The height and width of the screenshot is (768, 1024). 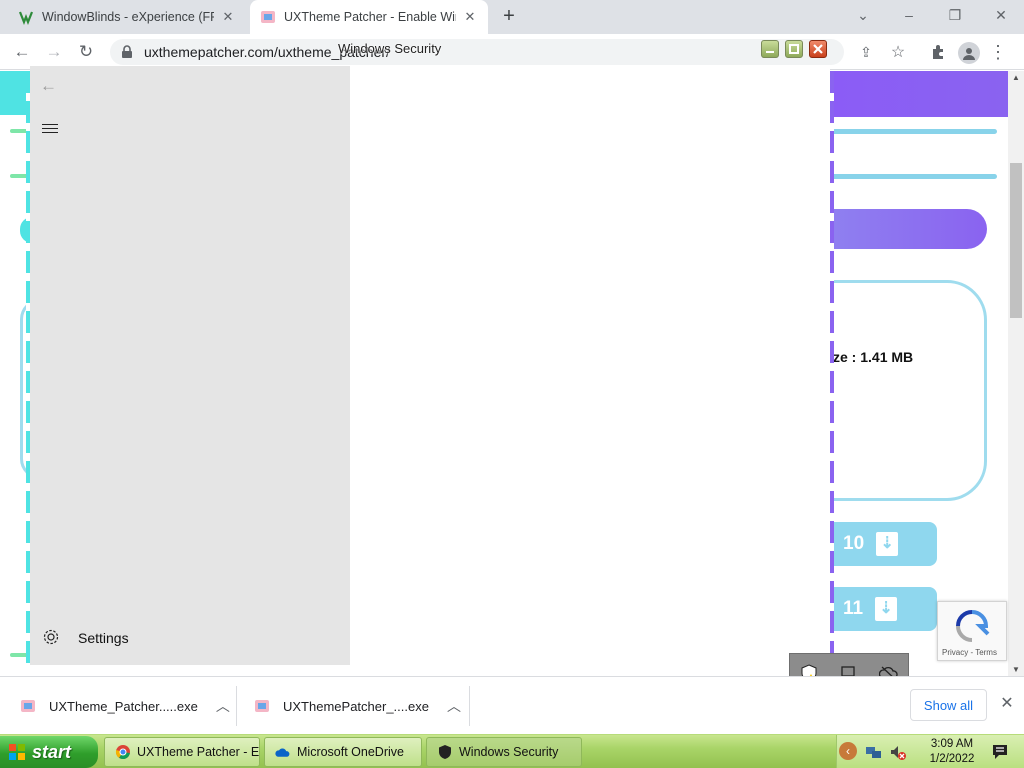 I want to click on volume-muted-icon, so click(x=898, y=753).